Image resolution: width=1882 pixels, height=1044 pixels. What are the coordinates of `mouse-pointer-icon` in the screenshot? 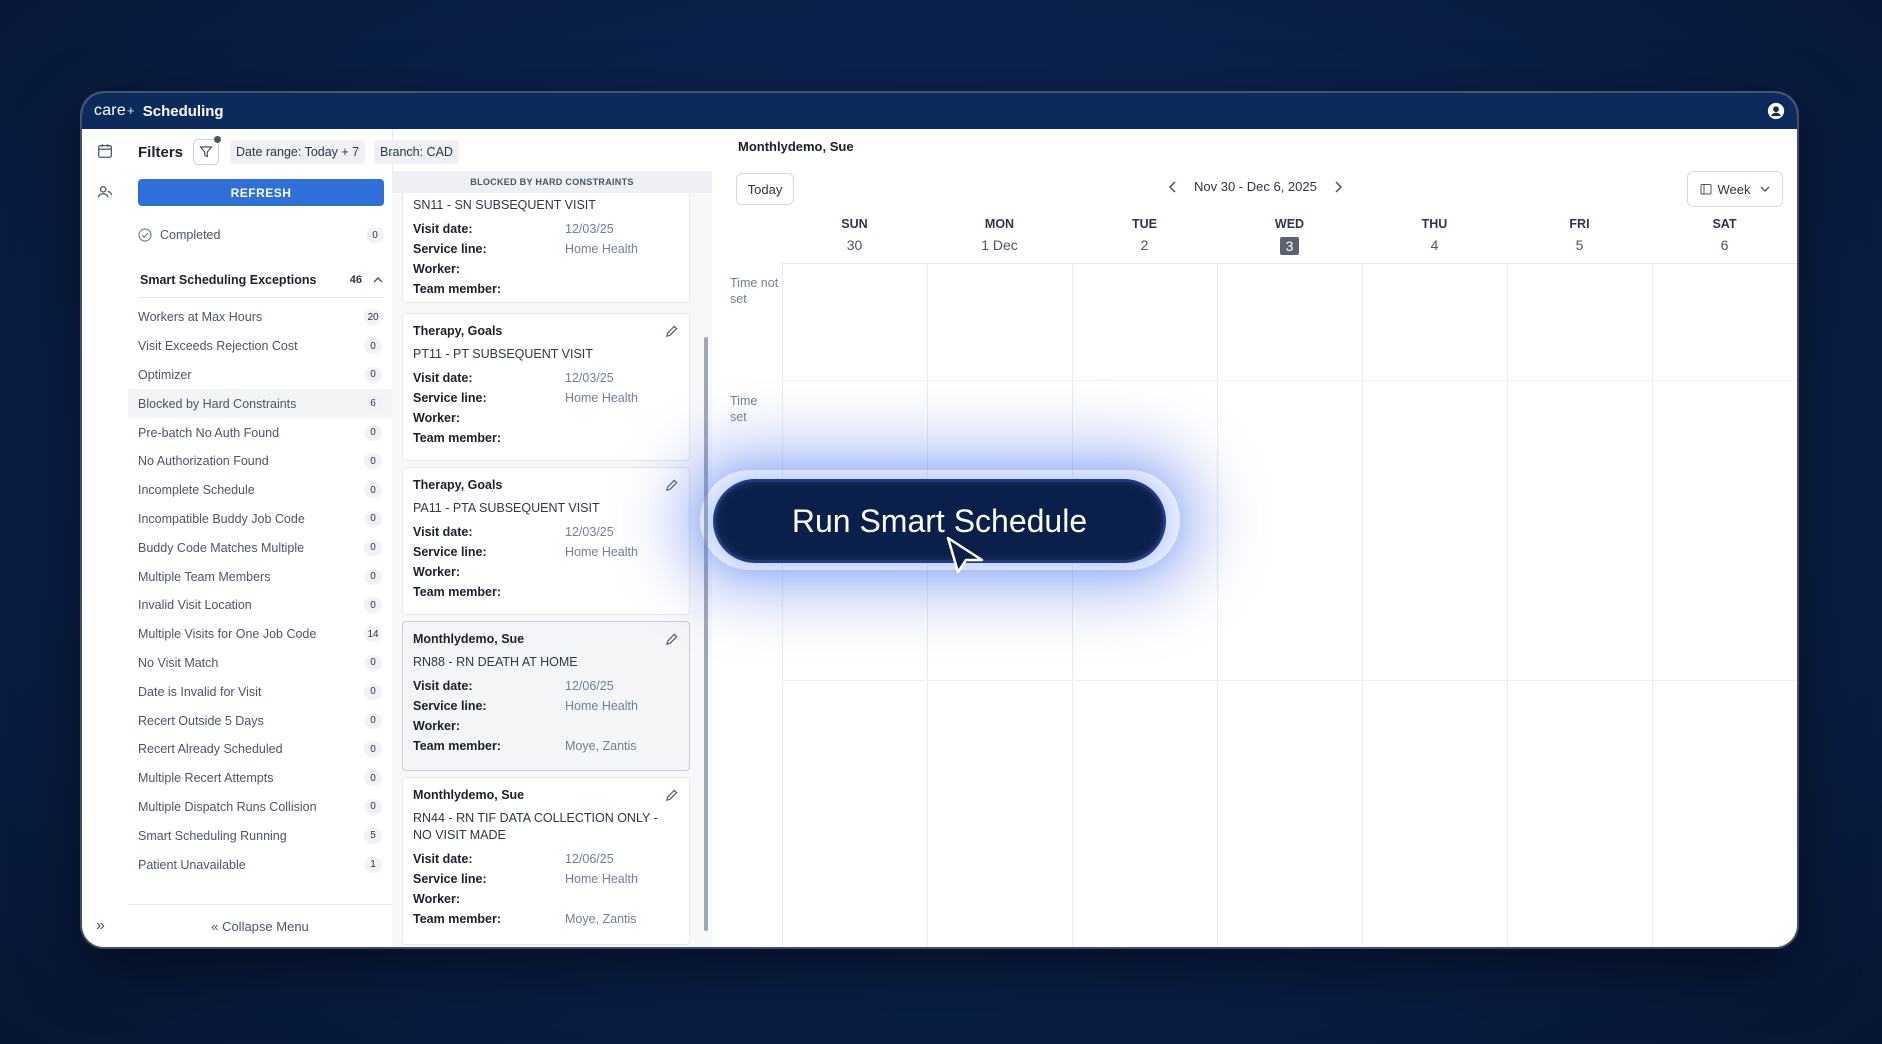 It's located at (965, 555).